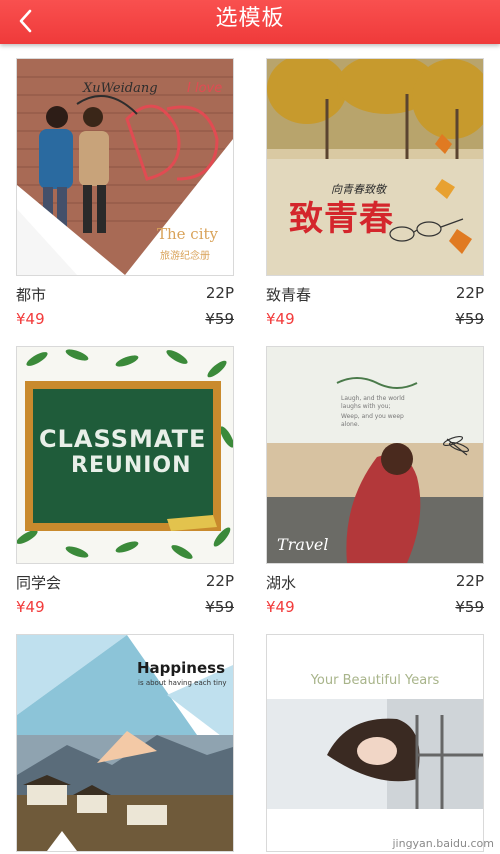 This screenshot has height=854, width=500. What do you see at coordinates (120, 88) in the screenshot?
I see `cover-text-brand: XuWeidang` at bounding box center [120, 88].